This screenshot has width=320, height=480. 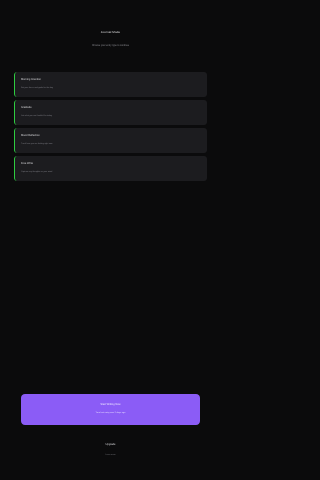 What do you see at coordinates (37, 144) in the screenshot?
I see `entry-card-description: Track how you are feeling right now` at bounding box center [37, 144].